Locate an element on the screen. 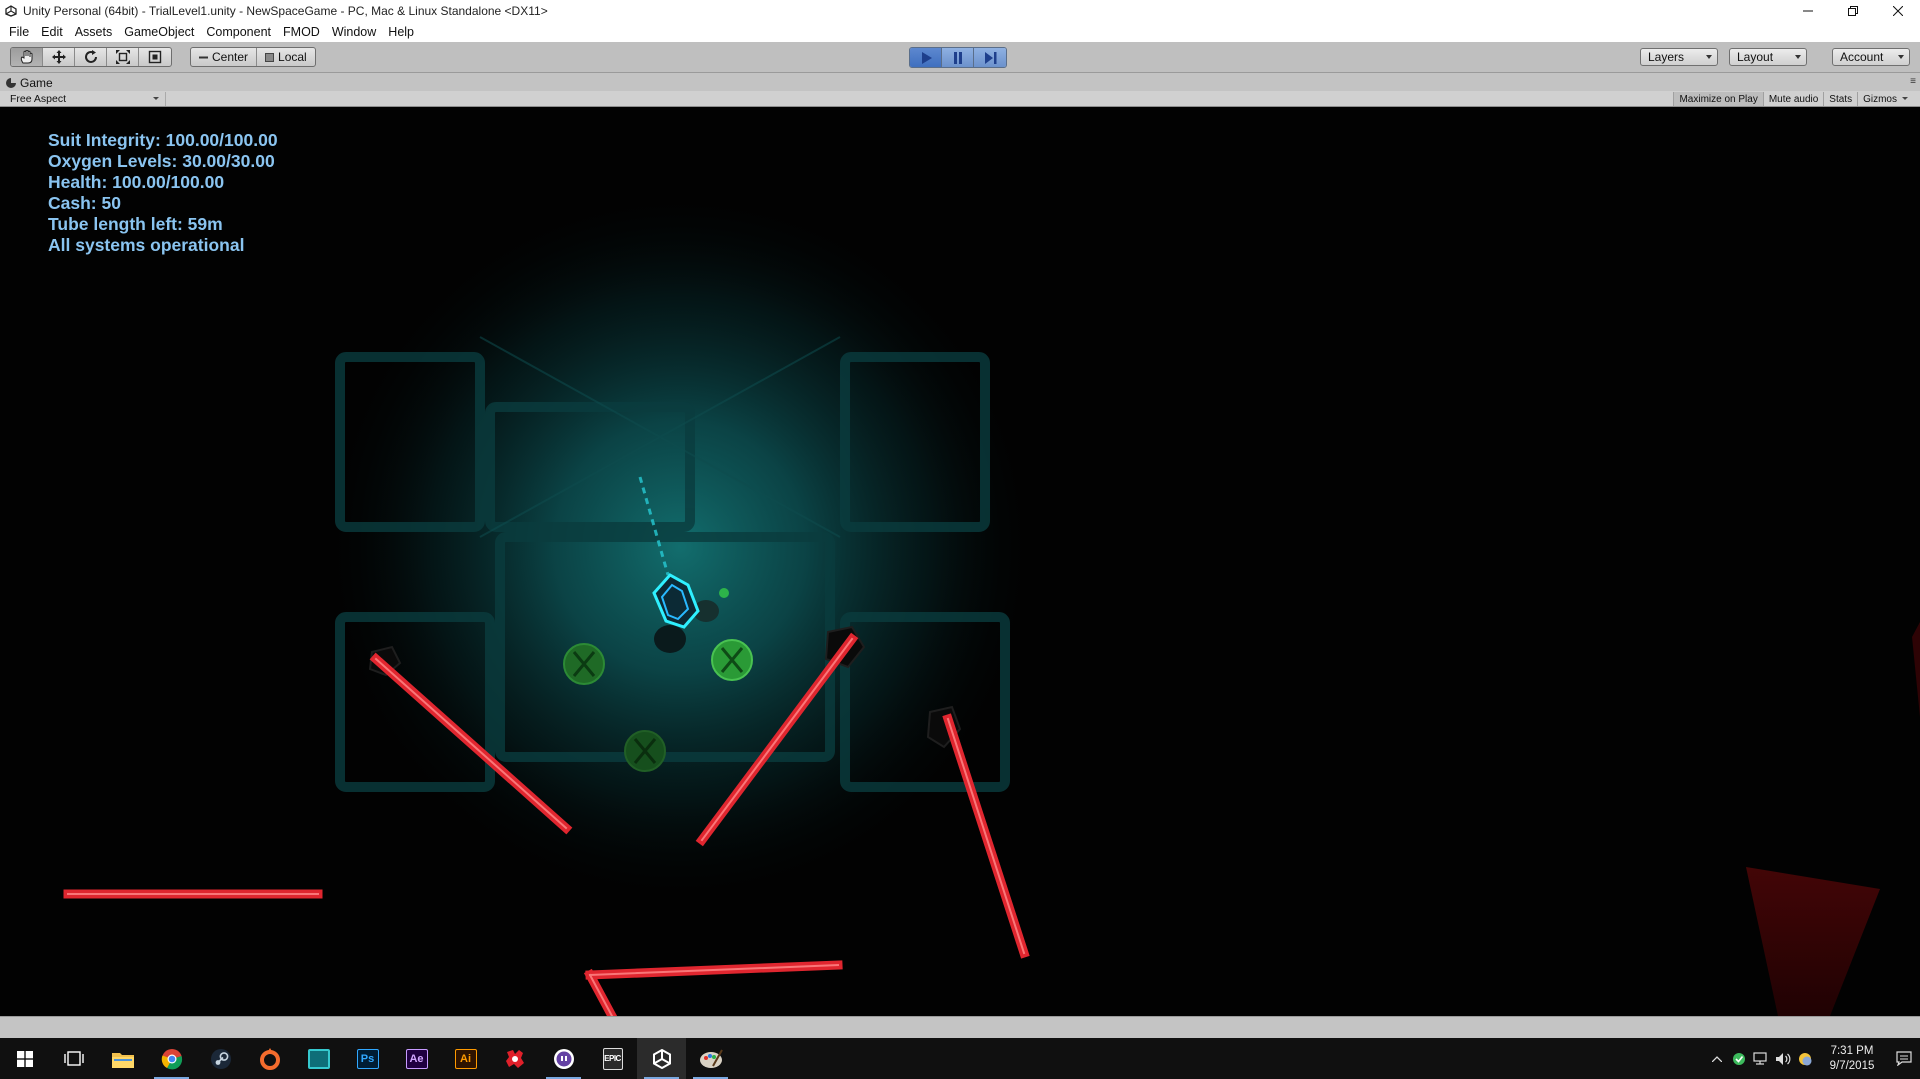 The height and width of the screenshot is (1079, 1920). taskbar-twitch is located at coordinates (563, 1058).